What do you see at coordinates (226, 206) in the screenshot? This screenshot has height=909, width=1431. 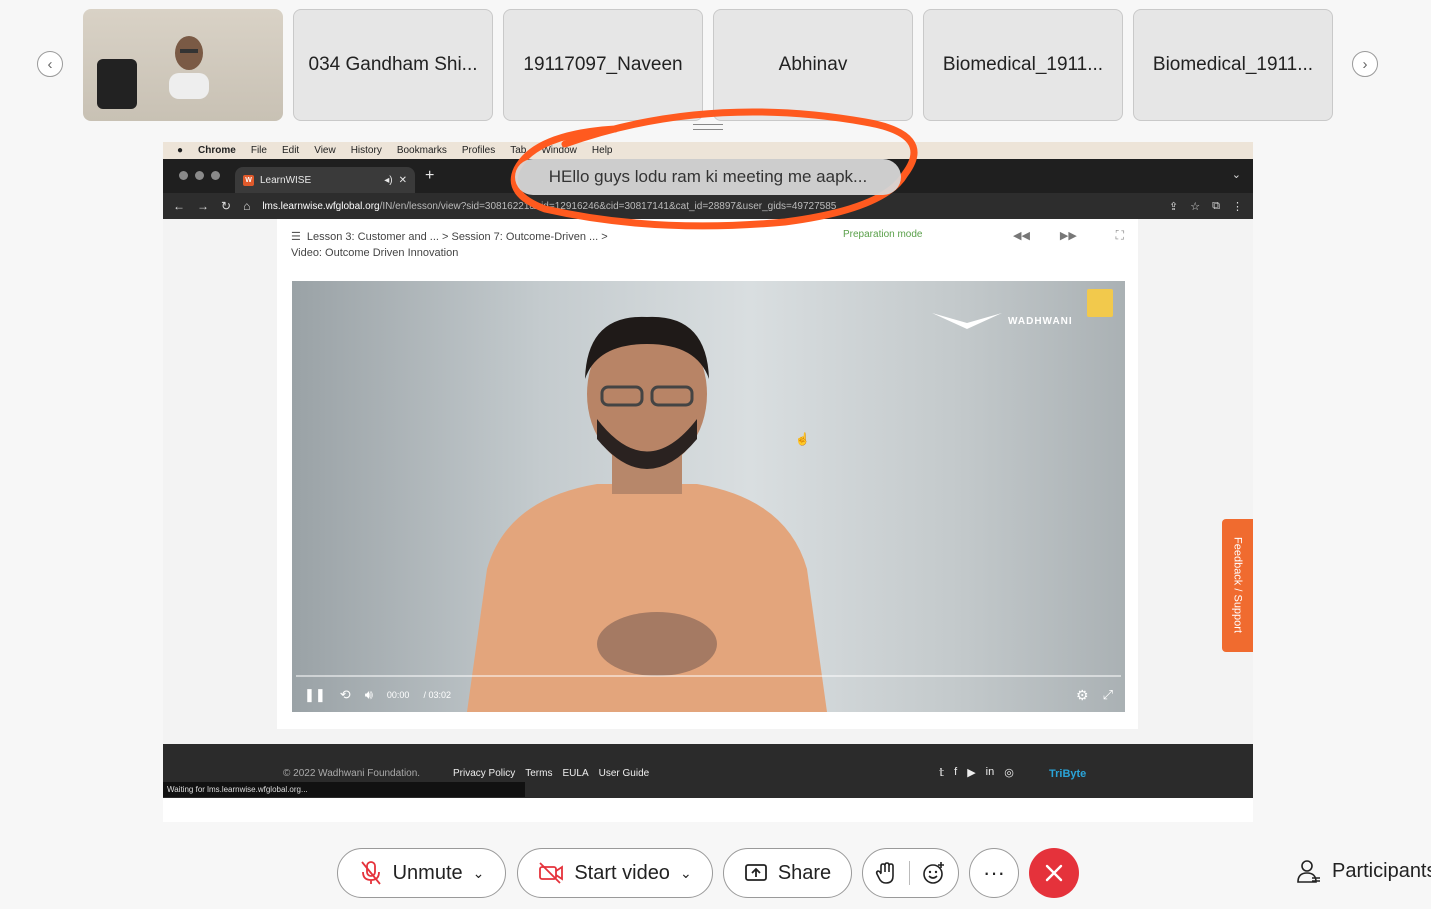 I see `reload-icon: ↻` at bounding box center [226, 206].